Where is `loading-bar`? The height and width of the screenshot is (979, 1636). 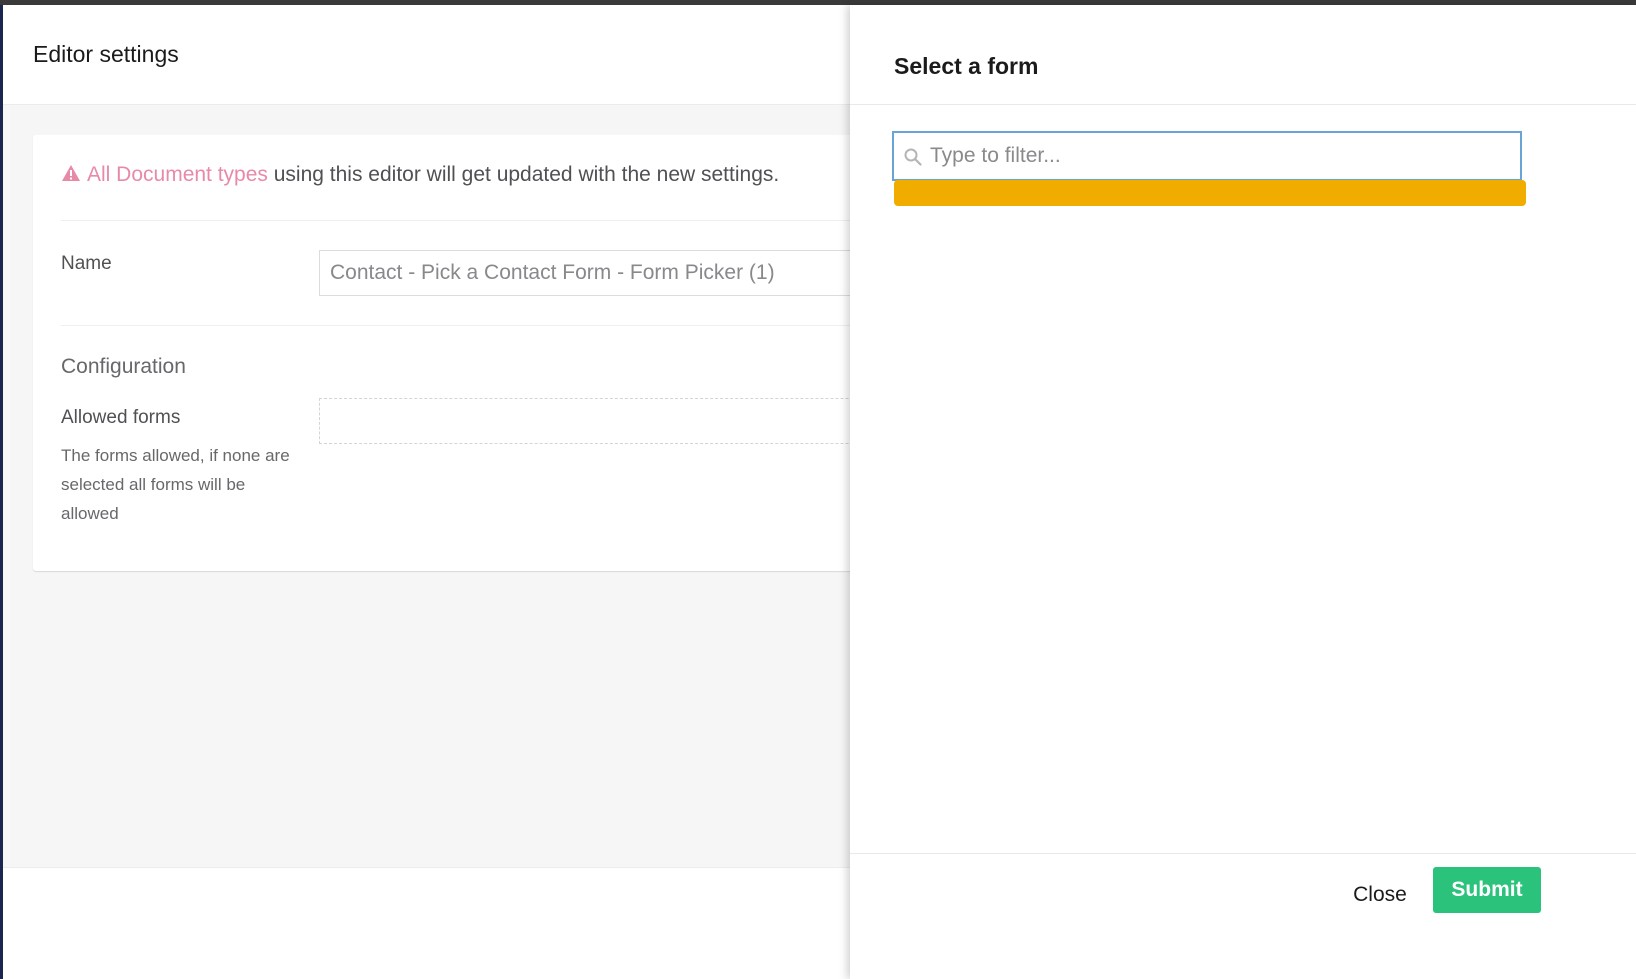 loading-bar is located at coordinates (1210, 193).